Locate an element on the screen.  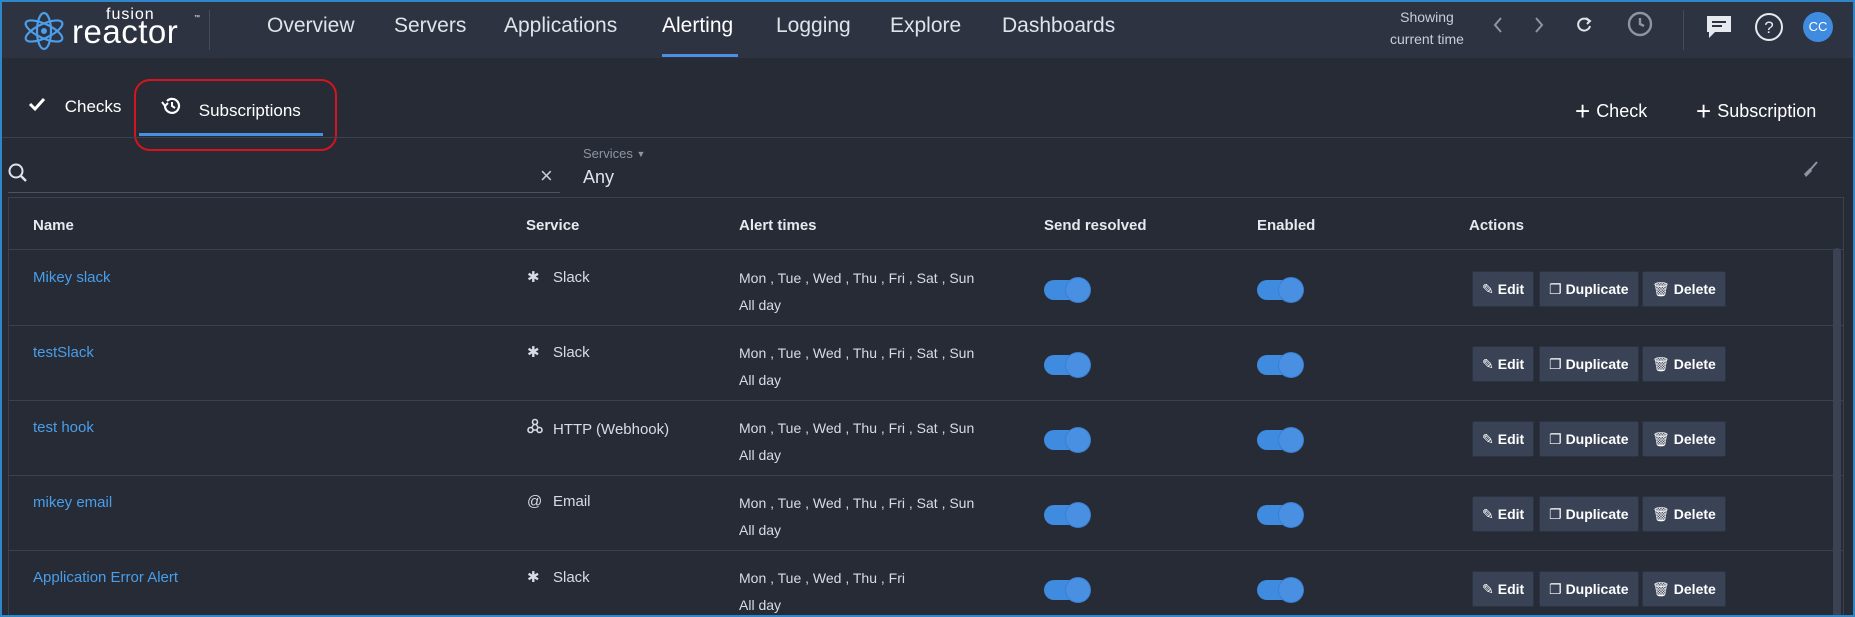
nav-logging: Logging is located at coordinates (813, 26).